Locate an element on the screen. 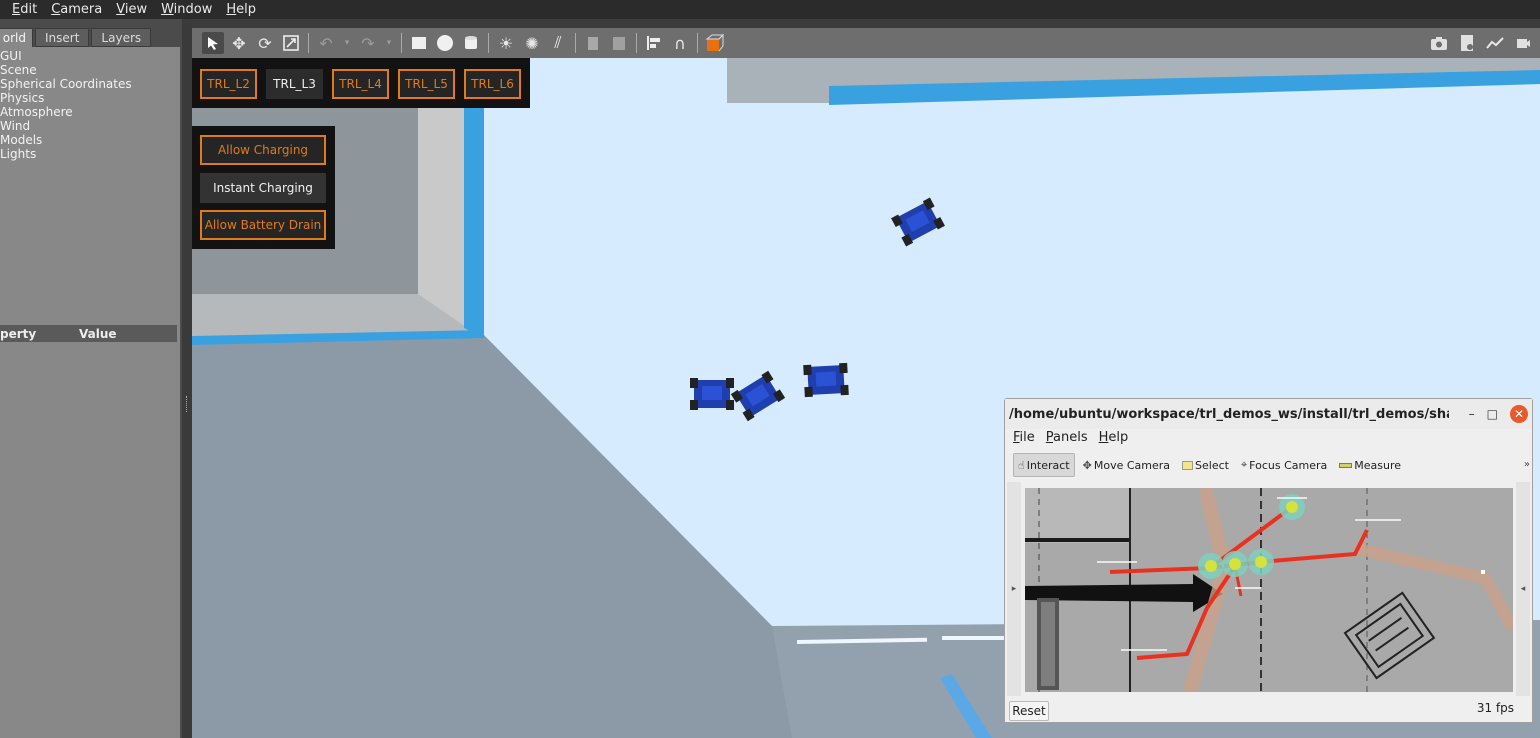 This screenshot has height=738, width=1540. floor-marking is located at coordinates (977, 638).